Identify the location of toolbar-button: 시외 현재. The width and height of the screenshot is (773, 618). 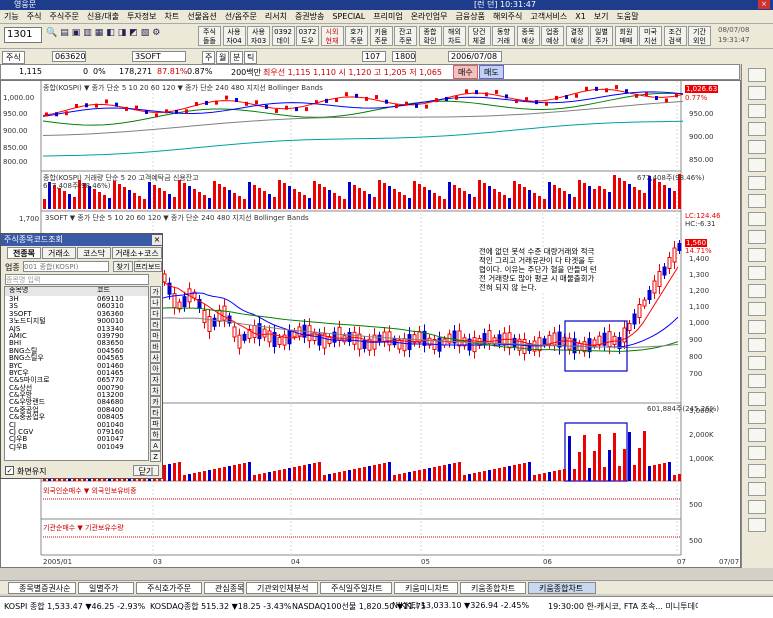
(332, 36).